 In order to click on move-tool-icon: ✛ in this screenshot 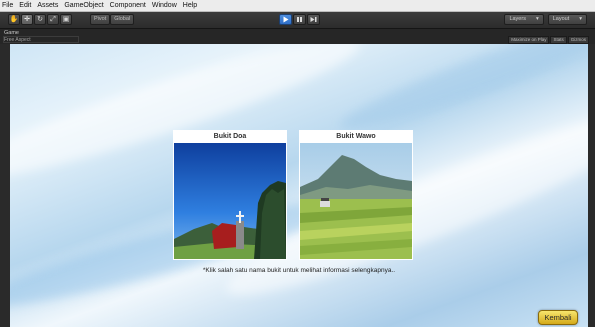, I will do `click(27, 19)`.